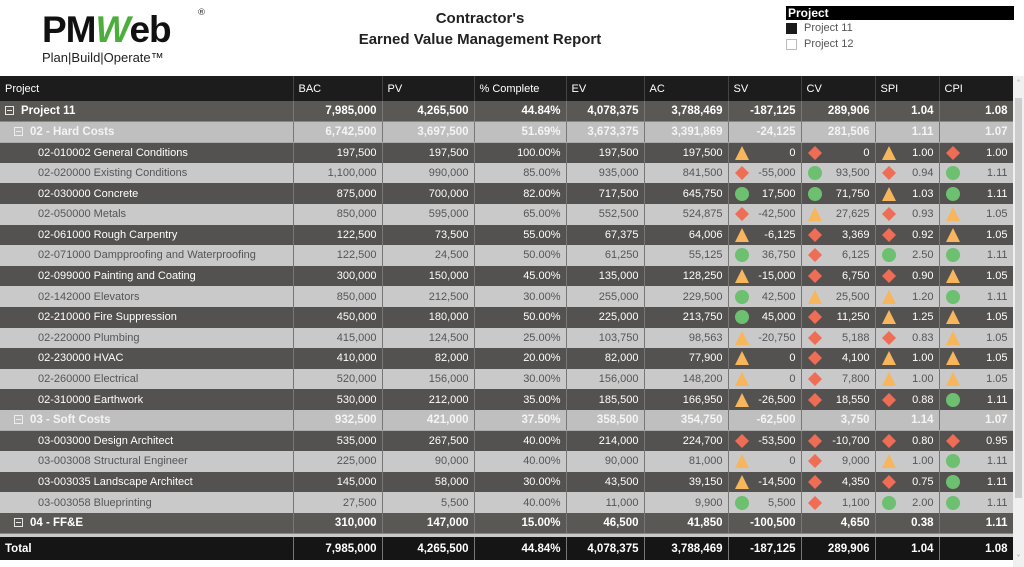 Image resolution: width=1024 pixels, height=567 pixels. Describe the element at coordinates (765, 152) in the screenshot. I see `cell-sv: 0` at that location.